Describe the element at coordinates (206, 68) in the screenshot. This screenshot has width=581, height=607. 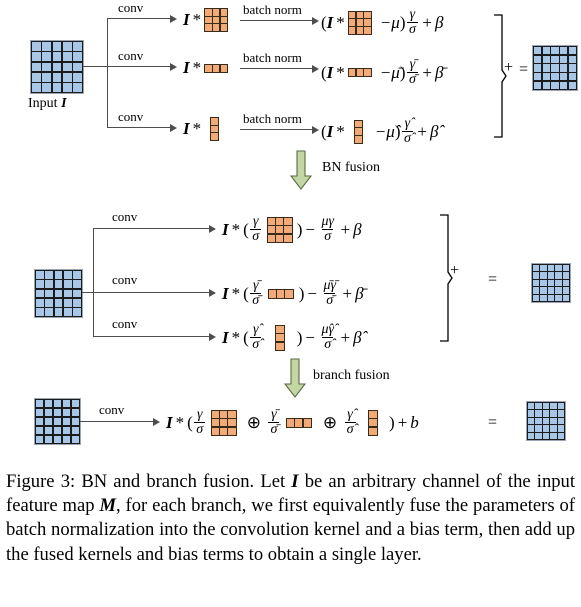
I see `branch2-preBN-expr: I *` at that location.